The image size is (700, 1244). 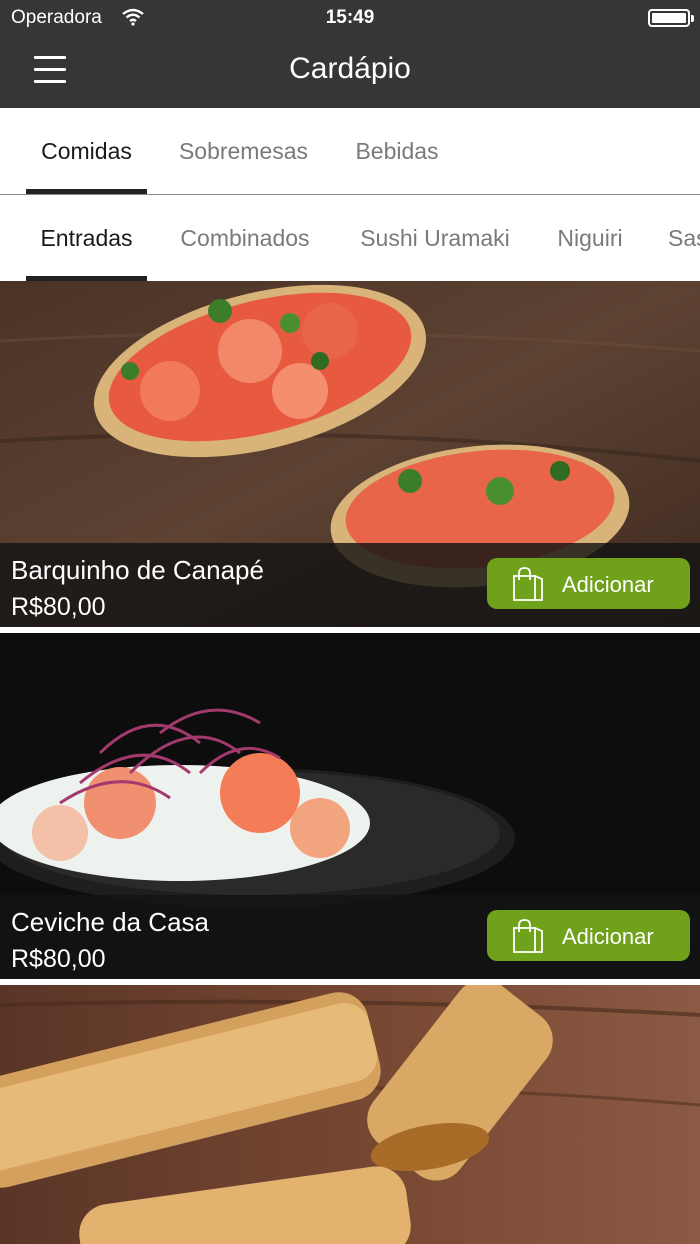 What do you see at coordinates (110, 922) in the screenshot?
I see `item-name: Ceviche da Casa` at bounding box center [110, 922].